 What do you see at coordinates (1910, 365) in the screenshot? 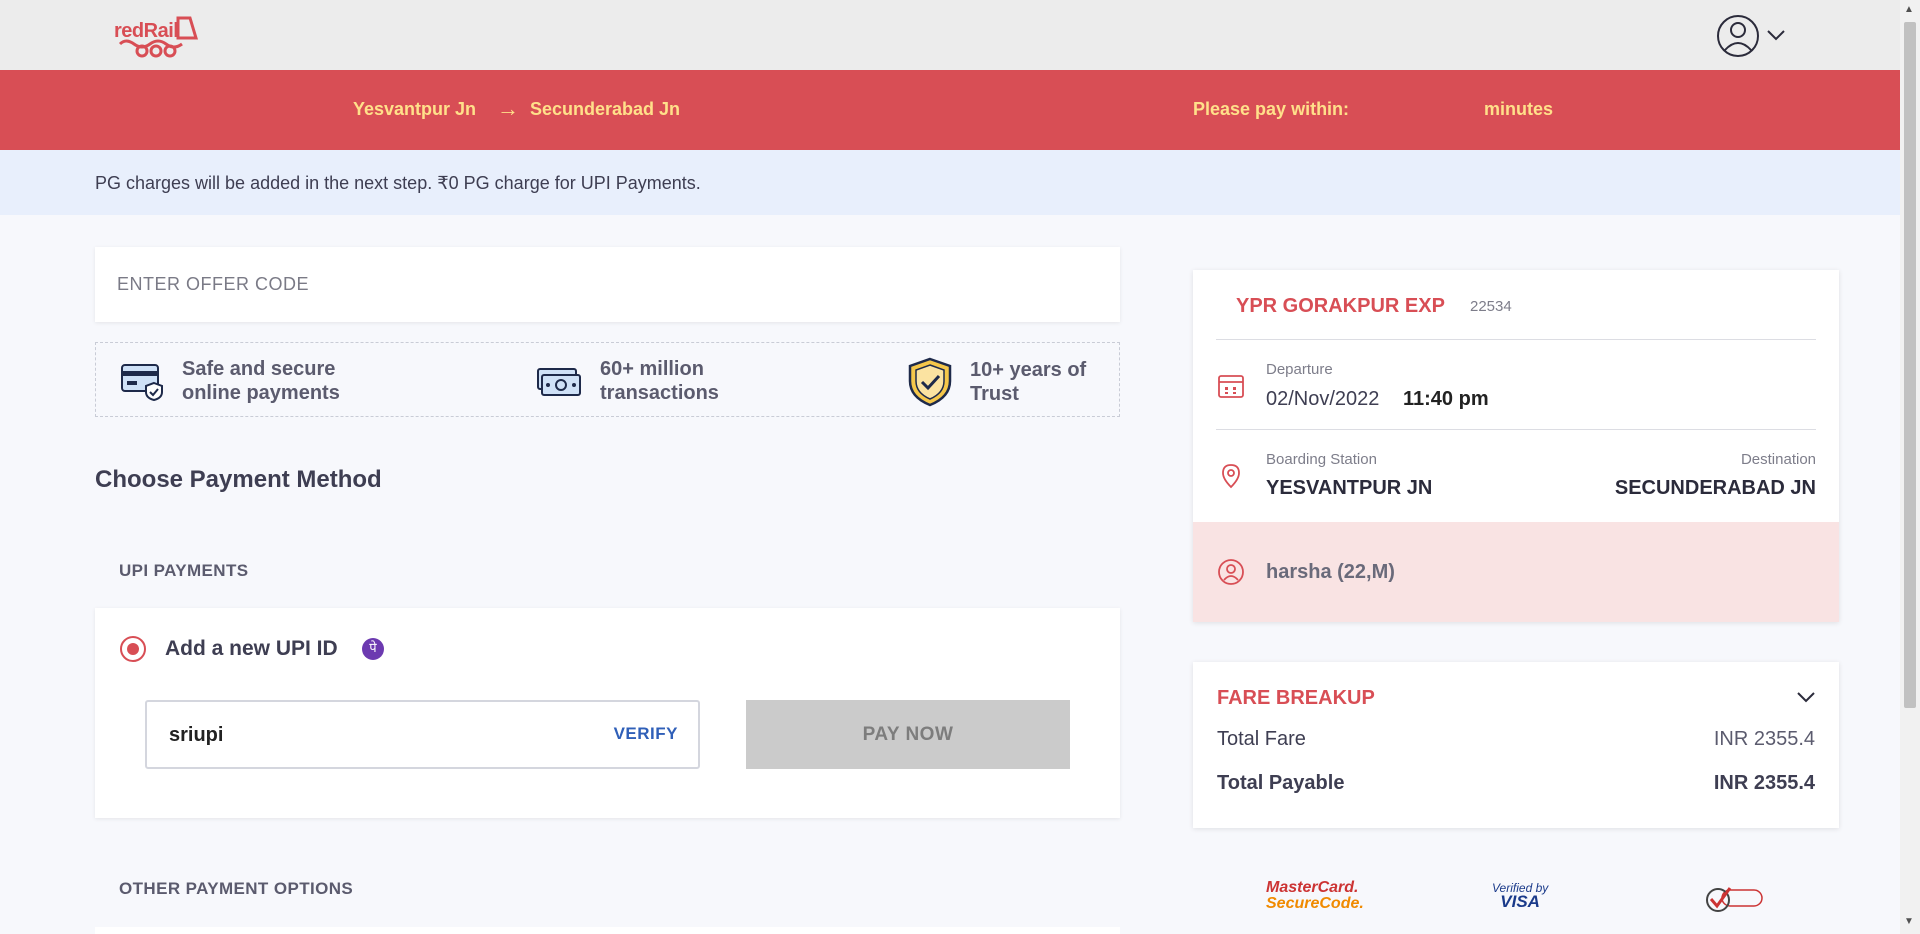
I see `scrollbar-thumb` at bounding box center [1910, 365].